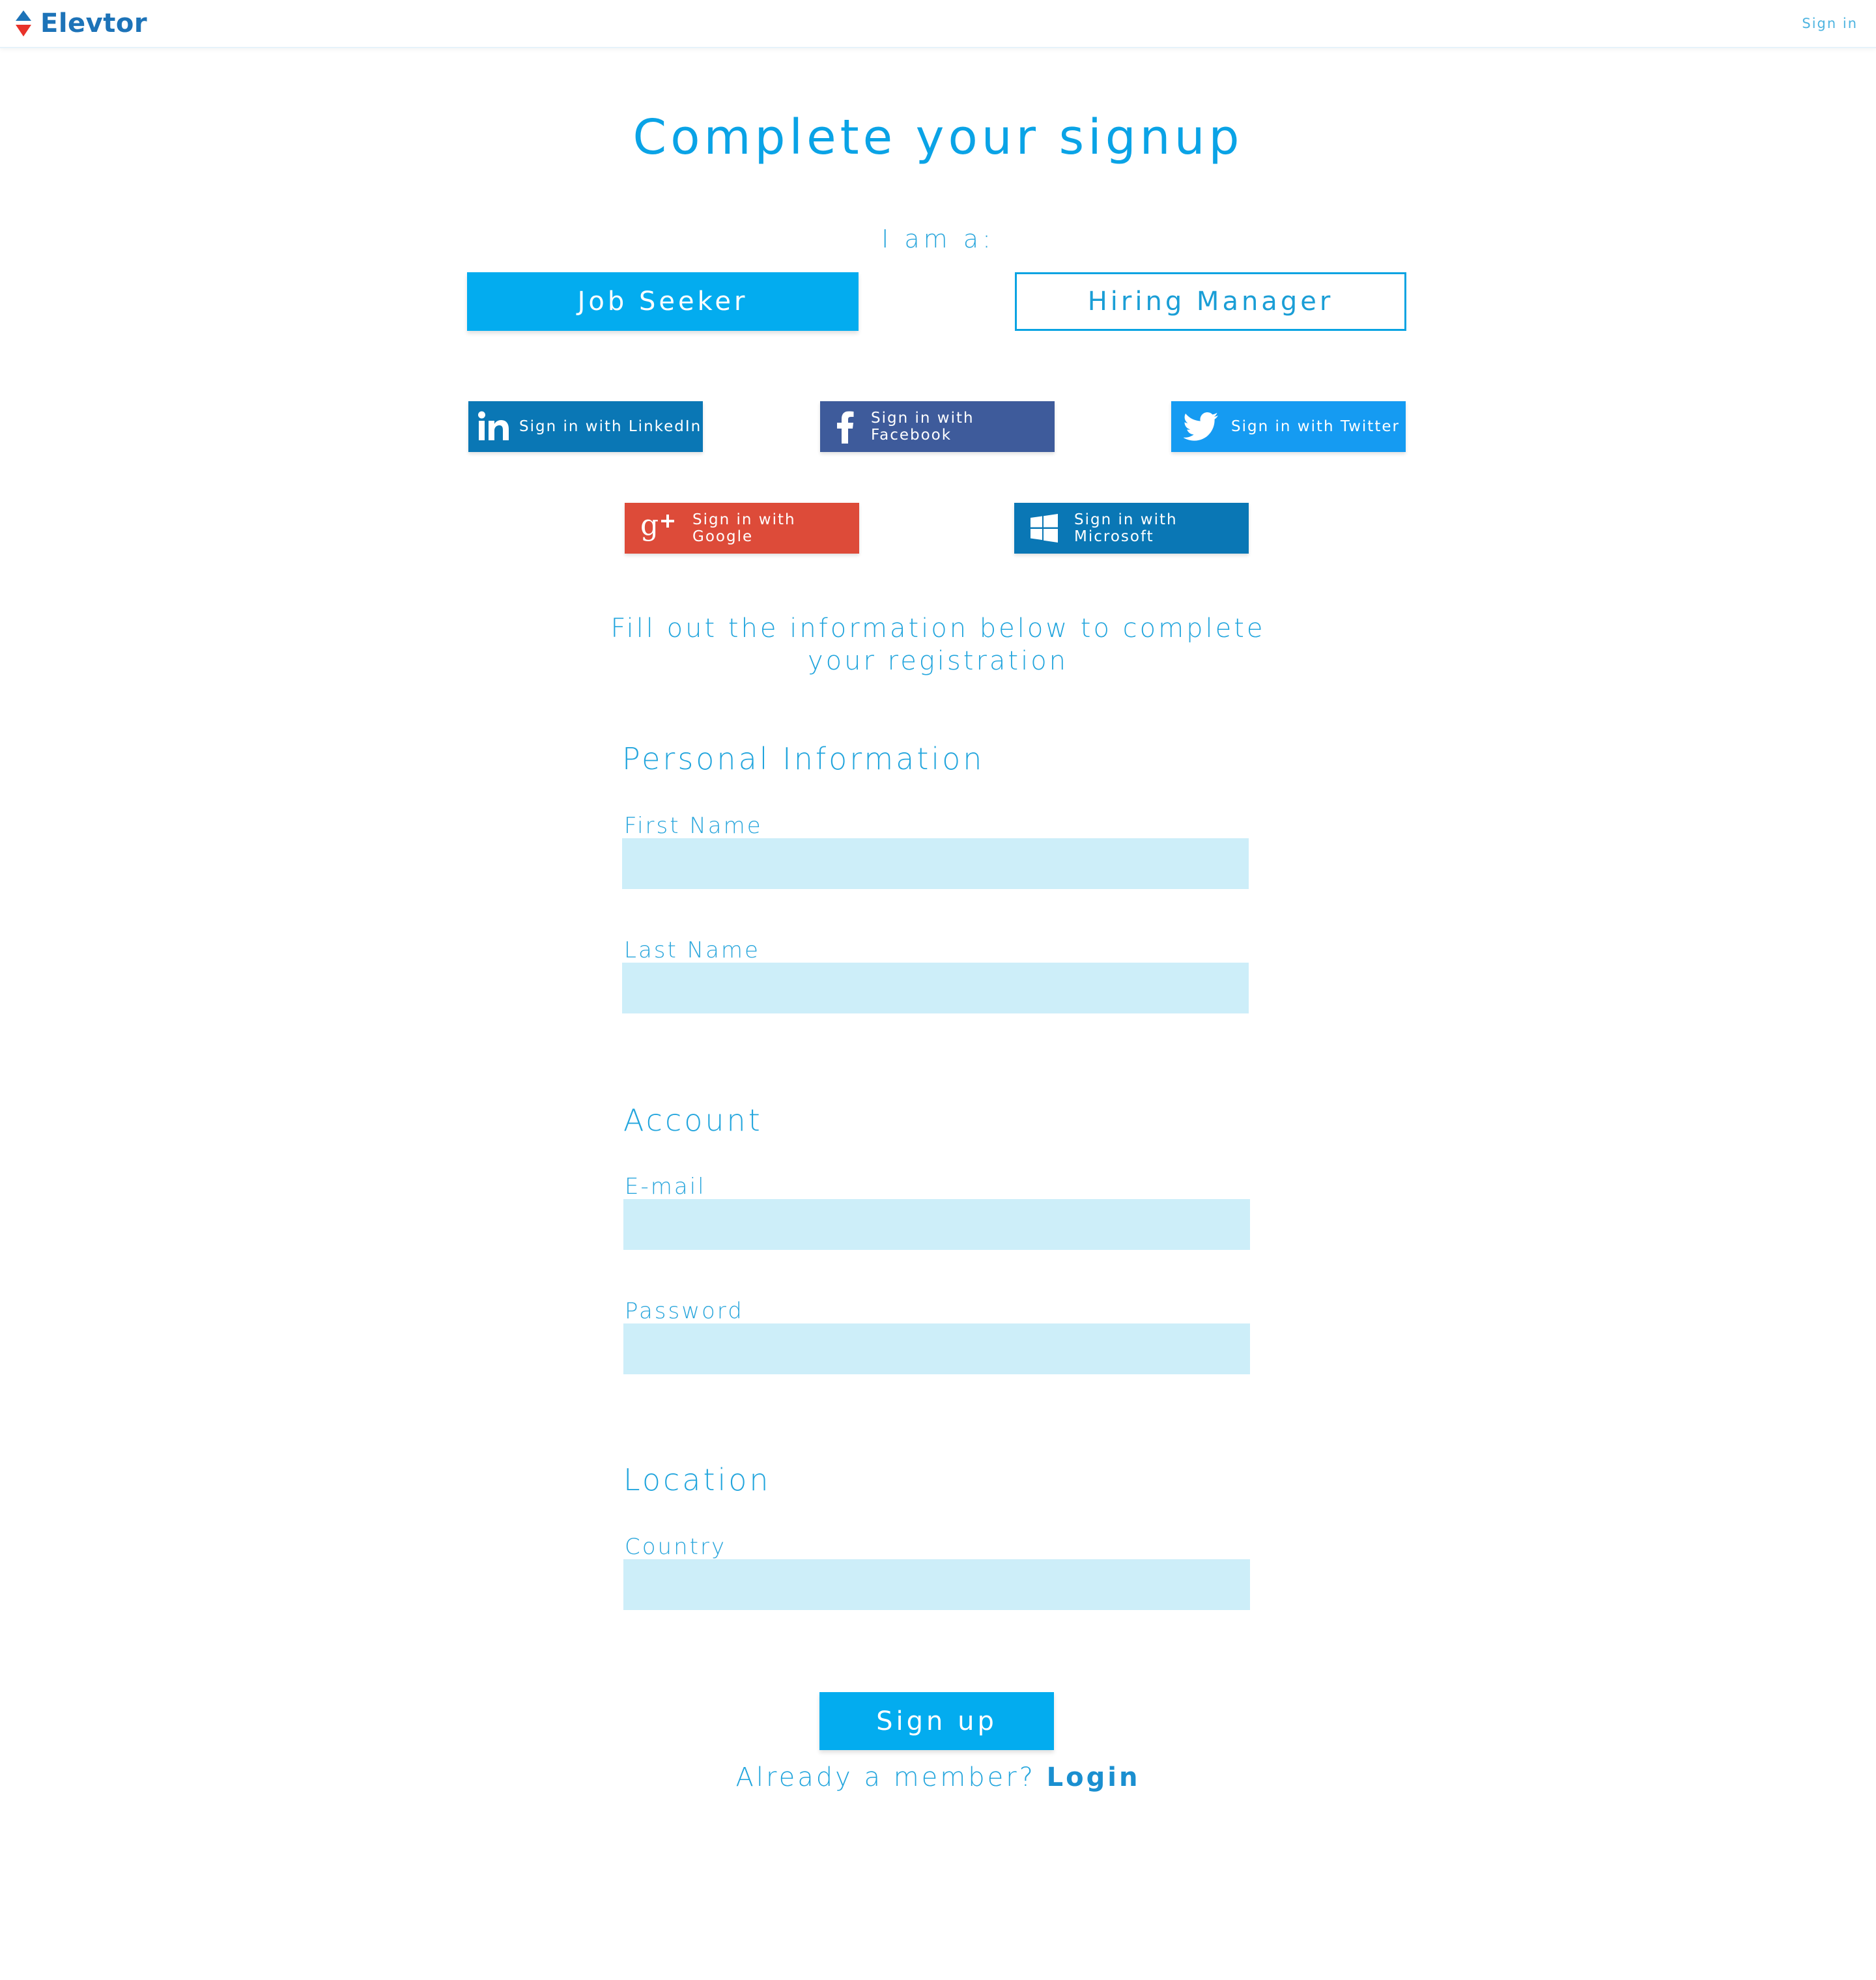  Describe the element at coordinates (697, 1479) in the screenshot. I see `location-heading: Location` at that location.